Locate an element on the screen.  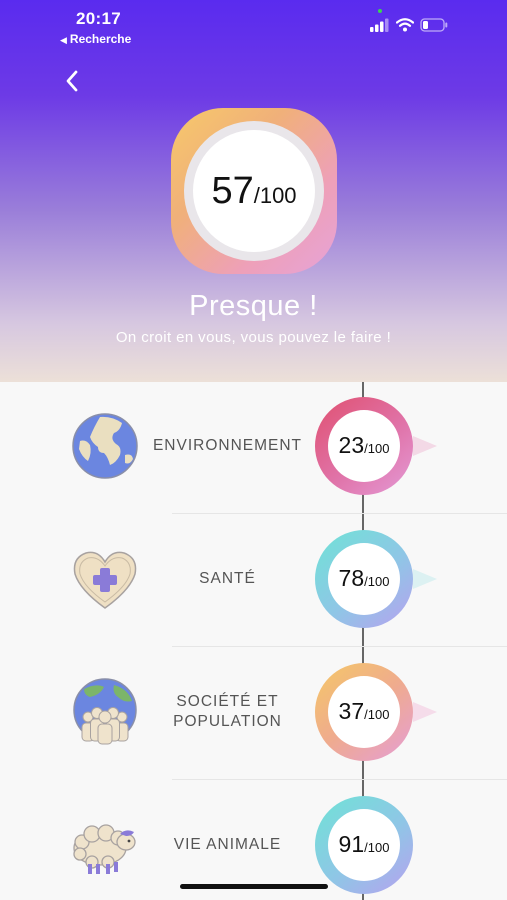
category-row-environment: ENVIRONNEMENT 23/100 is located at coordinates (253, 448).